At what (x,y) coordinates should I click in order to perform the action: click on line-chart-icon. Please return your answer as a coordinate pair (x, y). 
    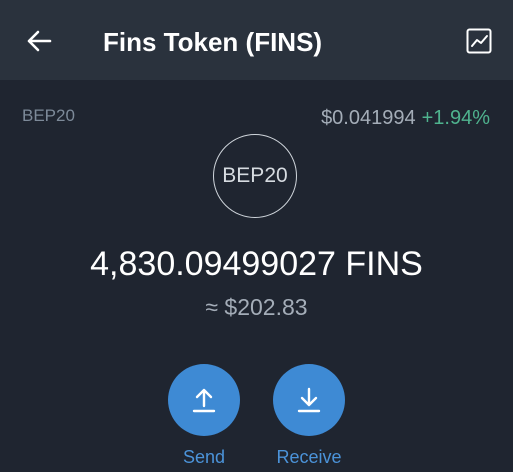
    Looking at the image, I should click on (479, 41).